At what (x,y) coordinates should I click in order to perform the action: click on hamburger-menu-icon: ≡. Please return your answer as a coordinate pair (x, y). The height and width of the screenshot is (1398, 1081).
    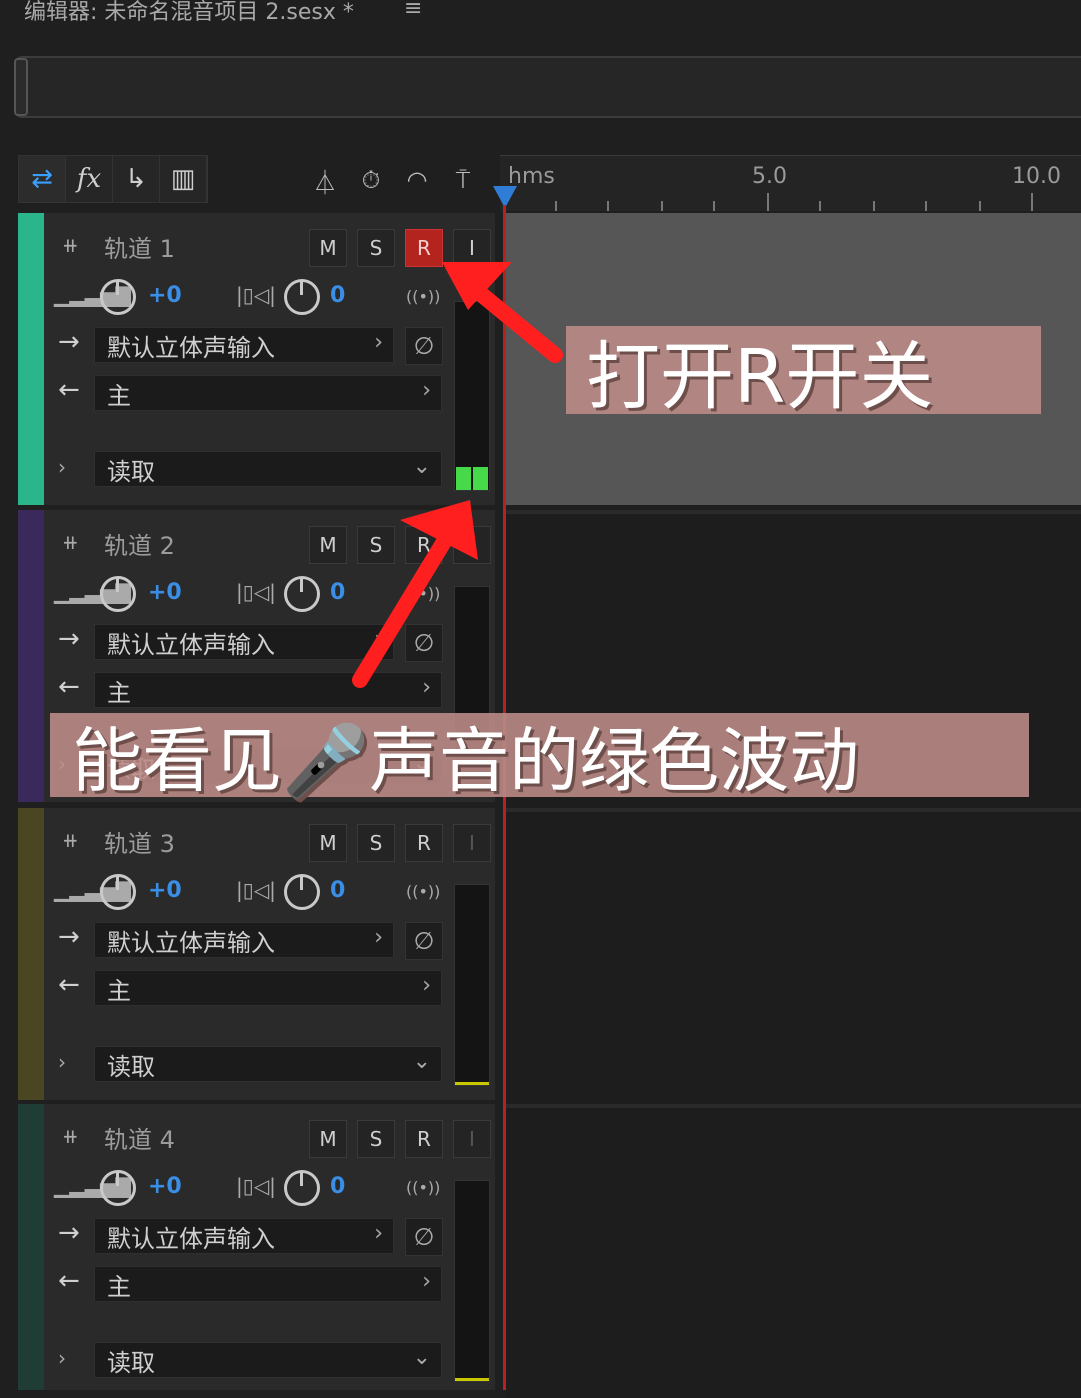
    Looking at the image, I should click on (413, 10).